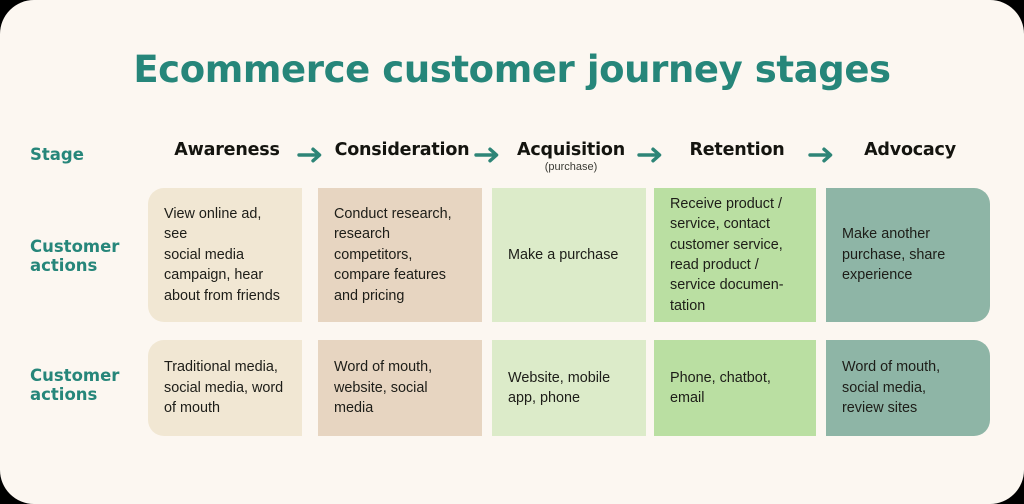  What do you see at coordinates (910, 161) in the screenshot?
I see `stage-header-advocacy: Advocacy` at bounding box center [910, 161].